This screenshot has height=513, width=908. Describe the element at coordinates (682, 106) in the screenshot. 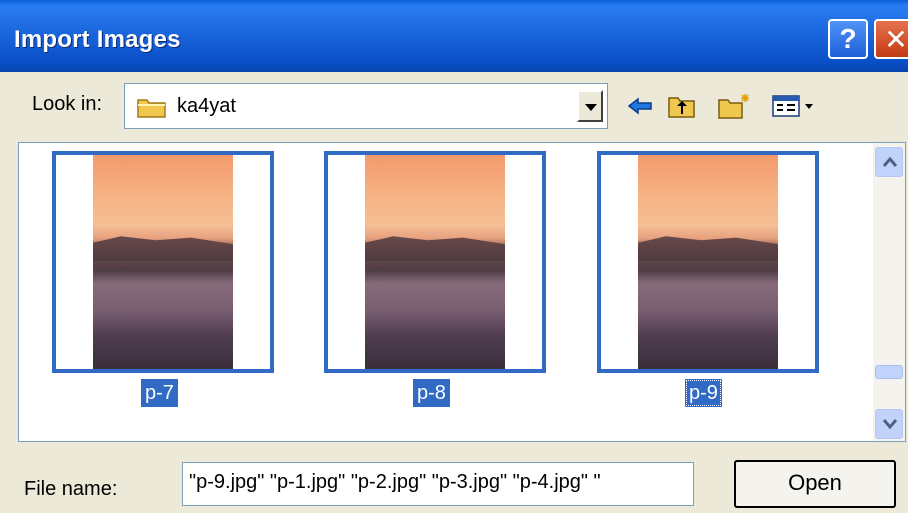

I see `up-folder-icon` at that location.